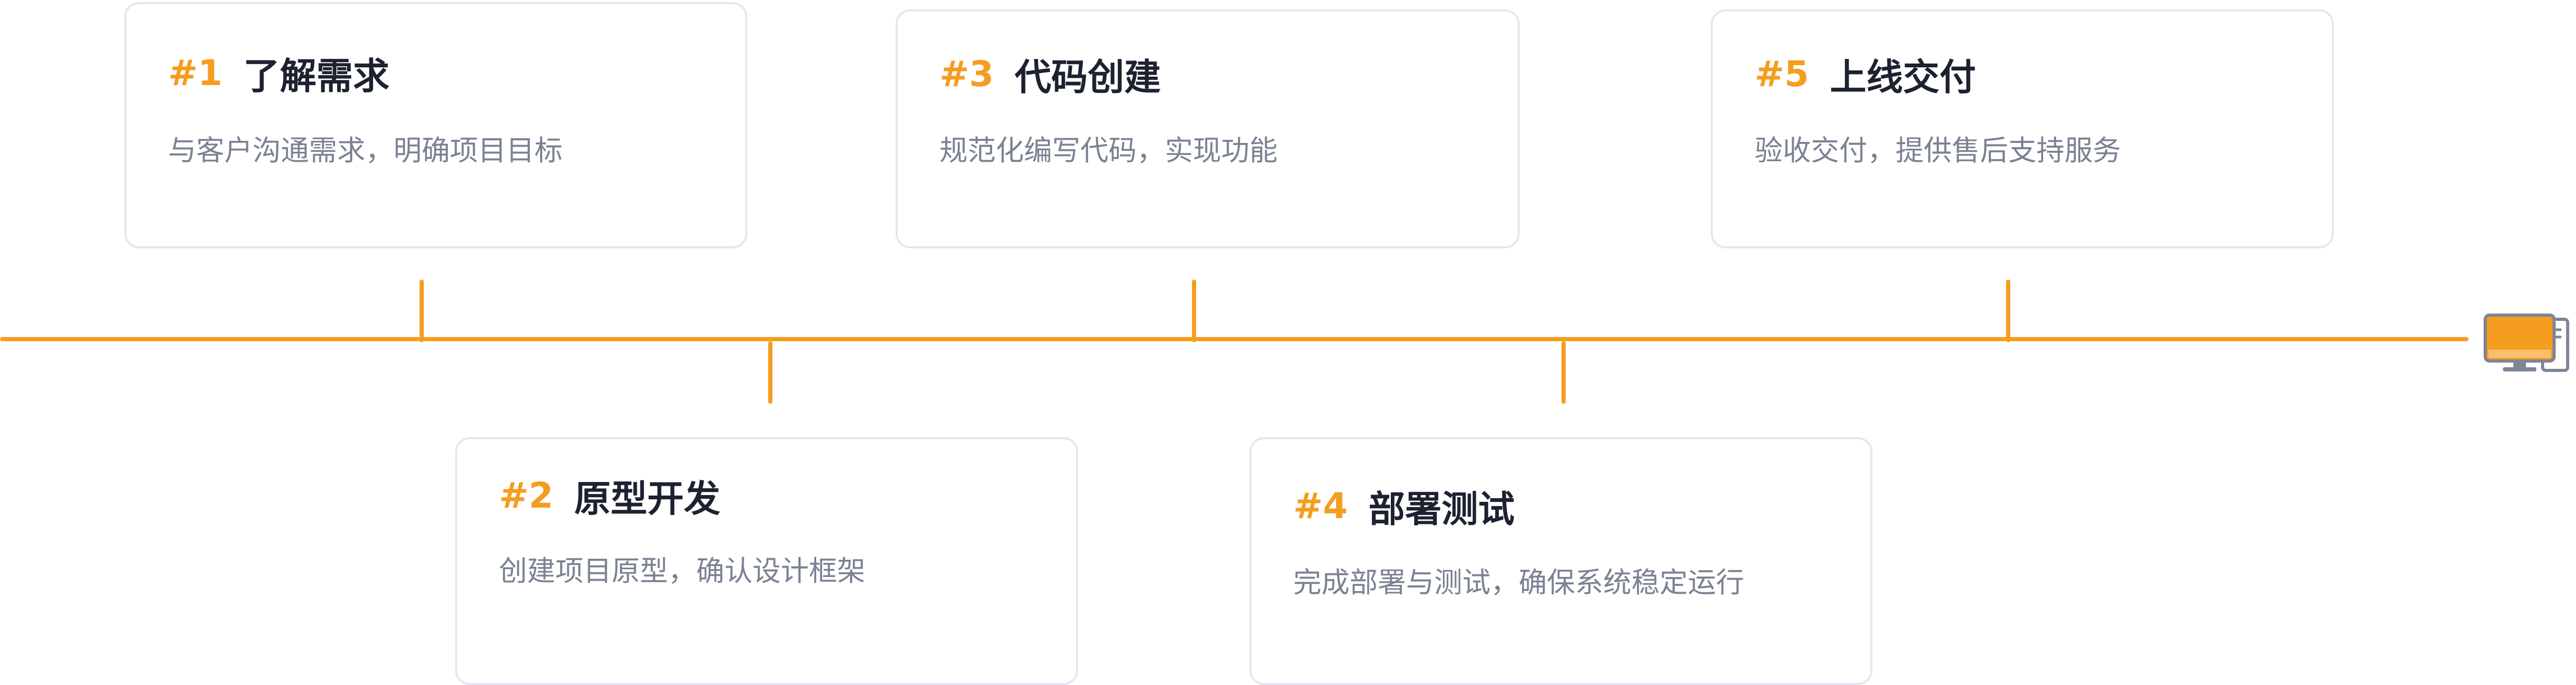 The width and height of the screenshot is (2576, 685). Describe the element at coordinates (967, 74) in the screenshot. I see `step-number: #3` at that location.